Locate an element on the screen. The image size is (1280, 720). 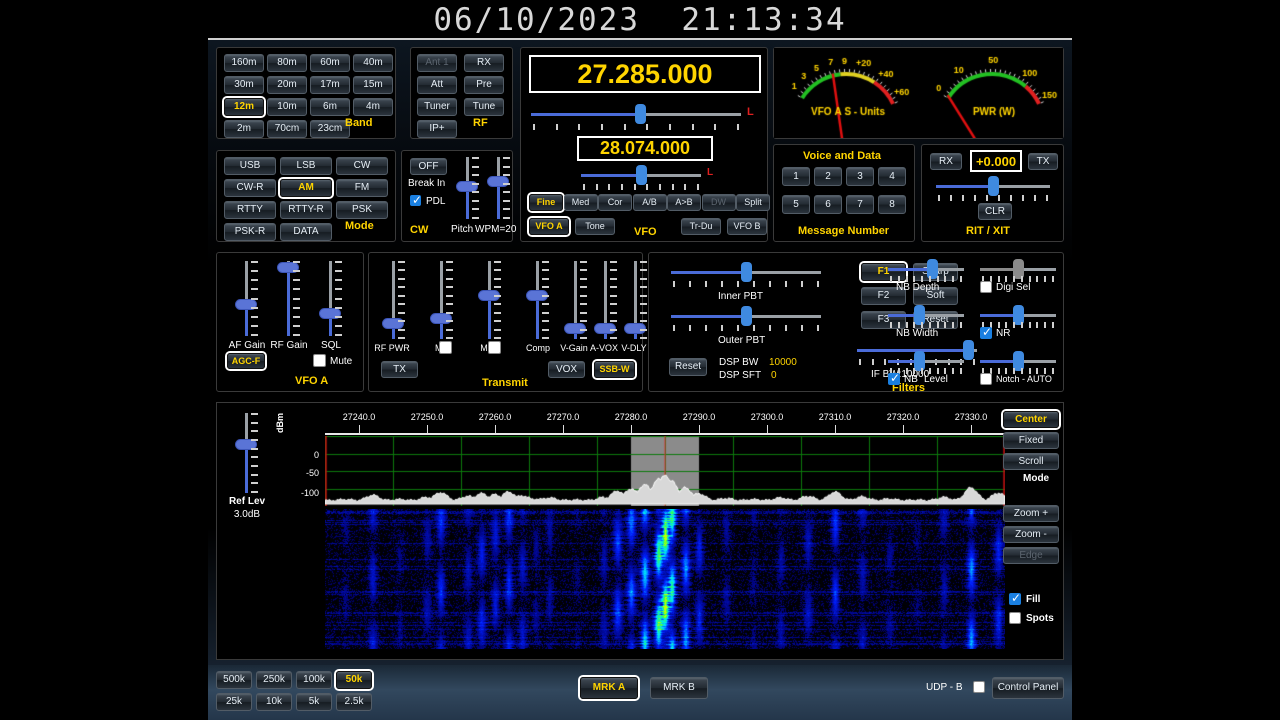
vfo-a-frequency-display: 27.285.000 is located at coordinates (645, 74).